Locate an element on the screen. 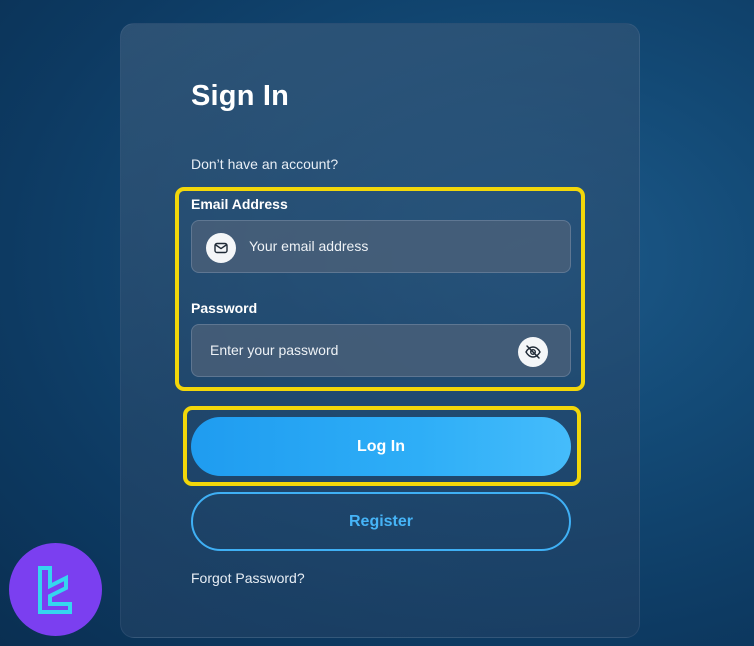 The height and width of the screenshot is (646, 754). brand-logo is located at coordinates (55, 589).